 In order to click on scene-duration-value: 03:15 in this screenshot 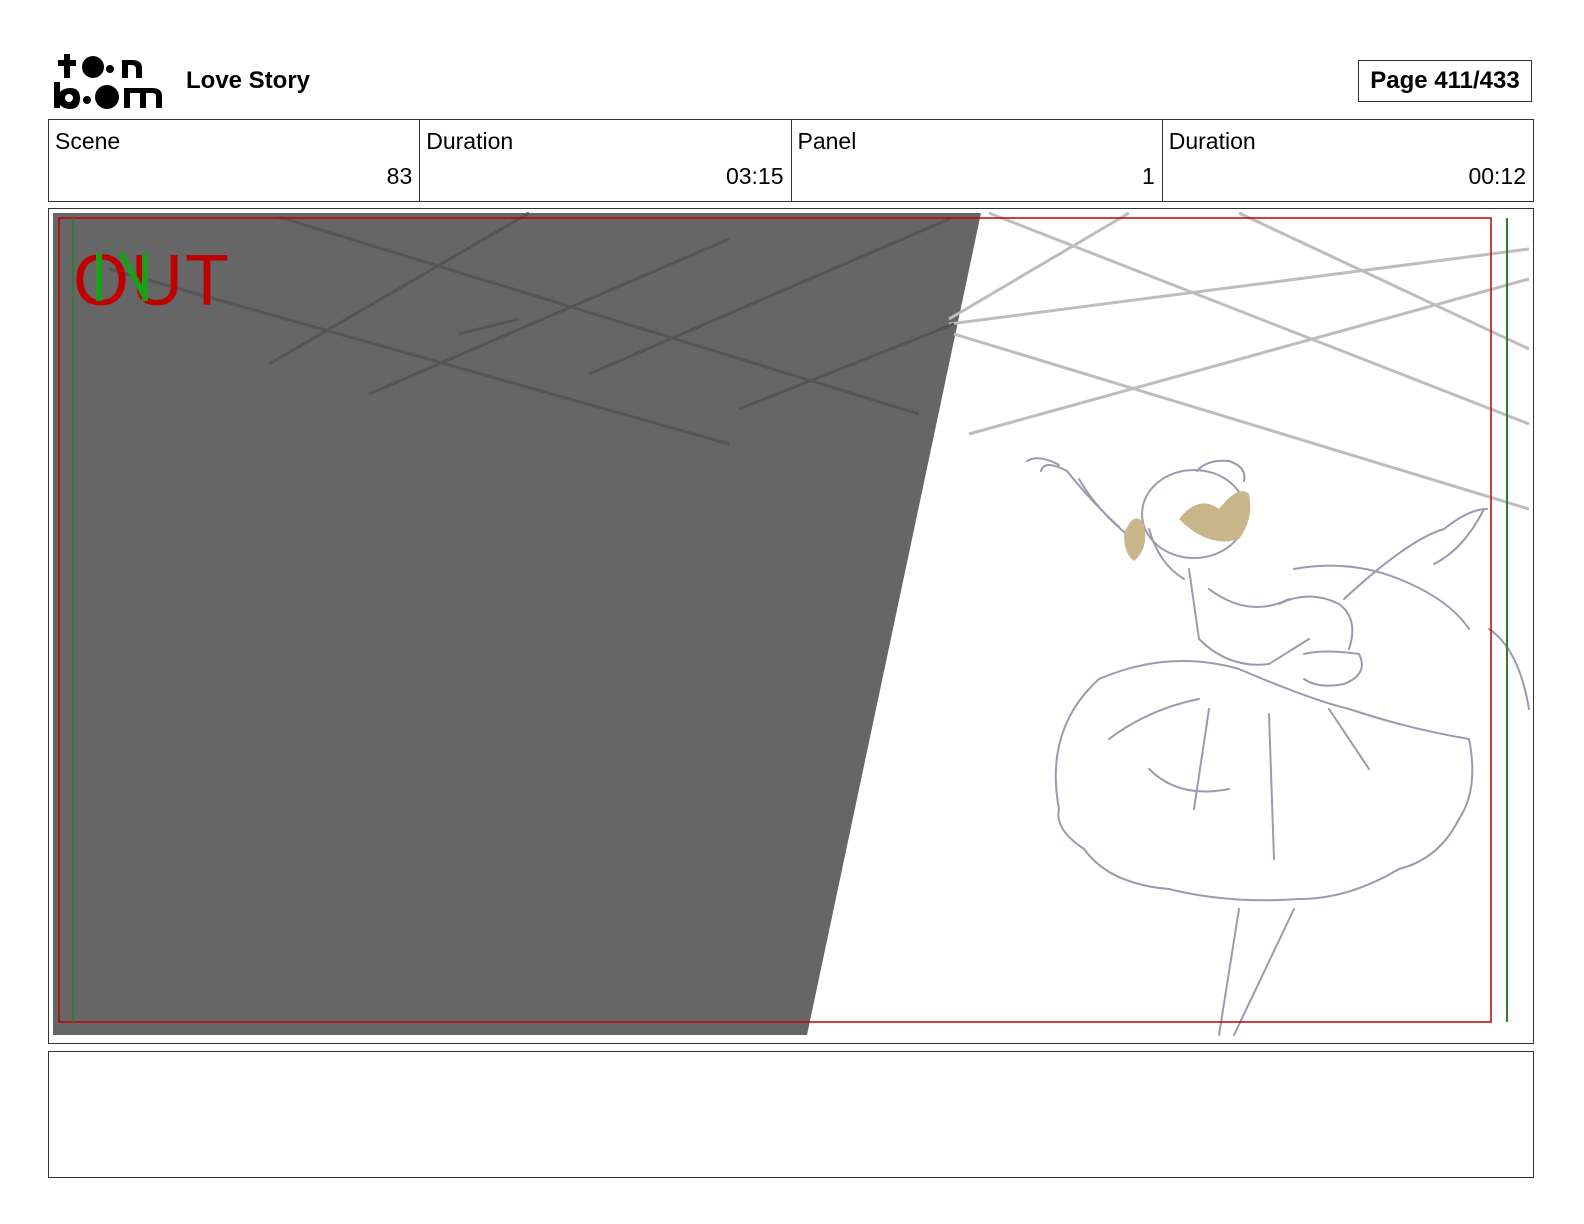, I will do `click(754, 176)`.